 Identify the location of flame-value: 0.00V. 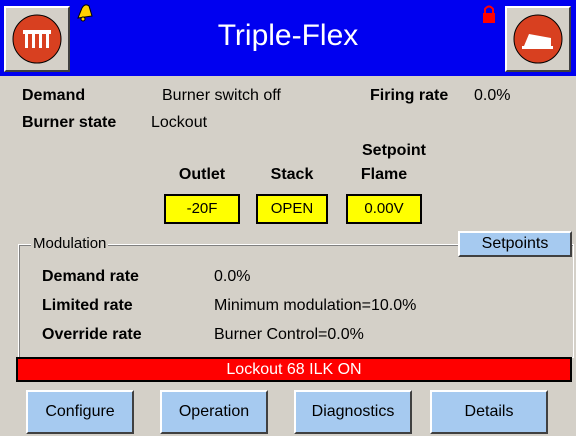
(384, 209).